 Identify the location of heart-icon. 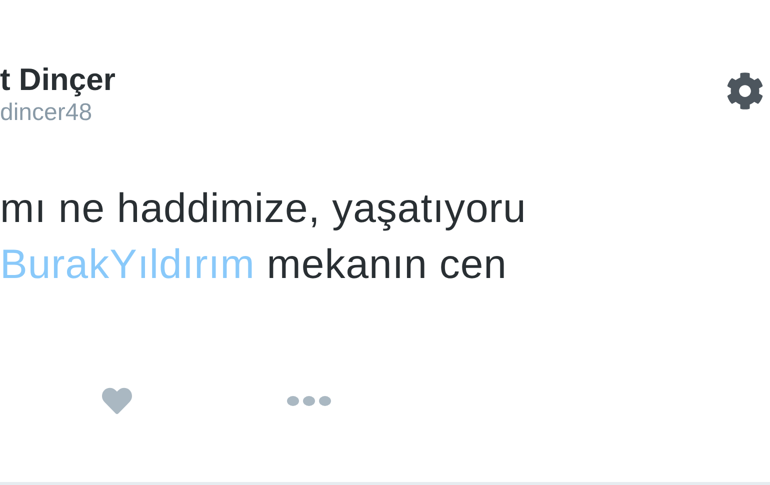
(117, 401).